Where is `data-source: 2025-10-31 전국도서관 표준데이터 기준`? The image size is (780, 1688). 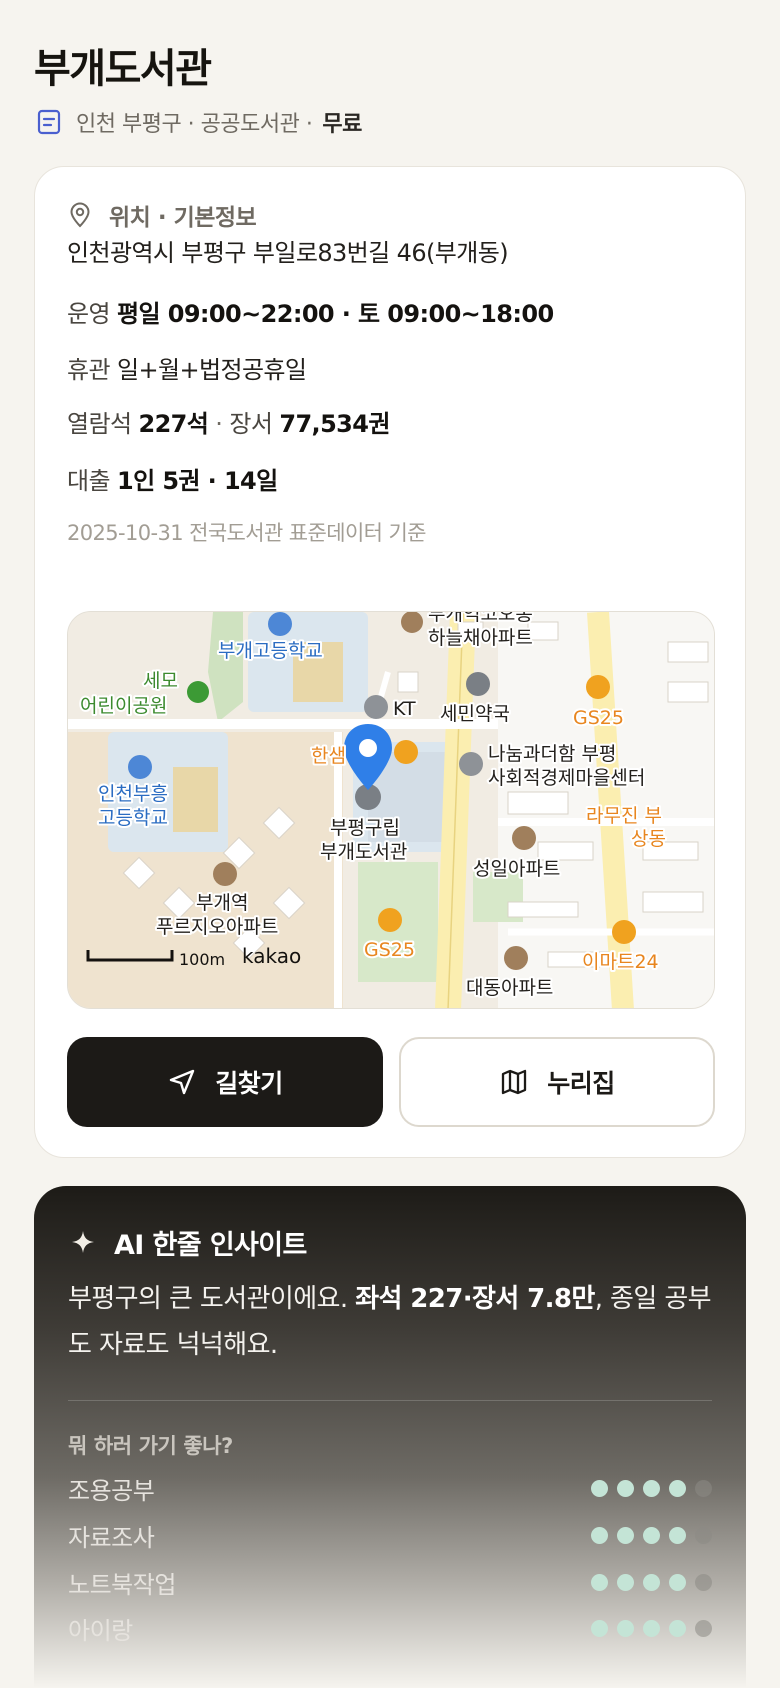
data-source: 2025-10-31 전국도서관 표준데이터 기준 is located at coordinates (247, 533).